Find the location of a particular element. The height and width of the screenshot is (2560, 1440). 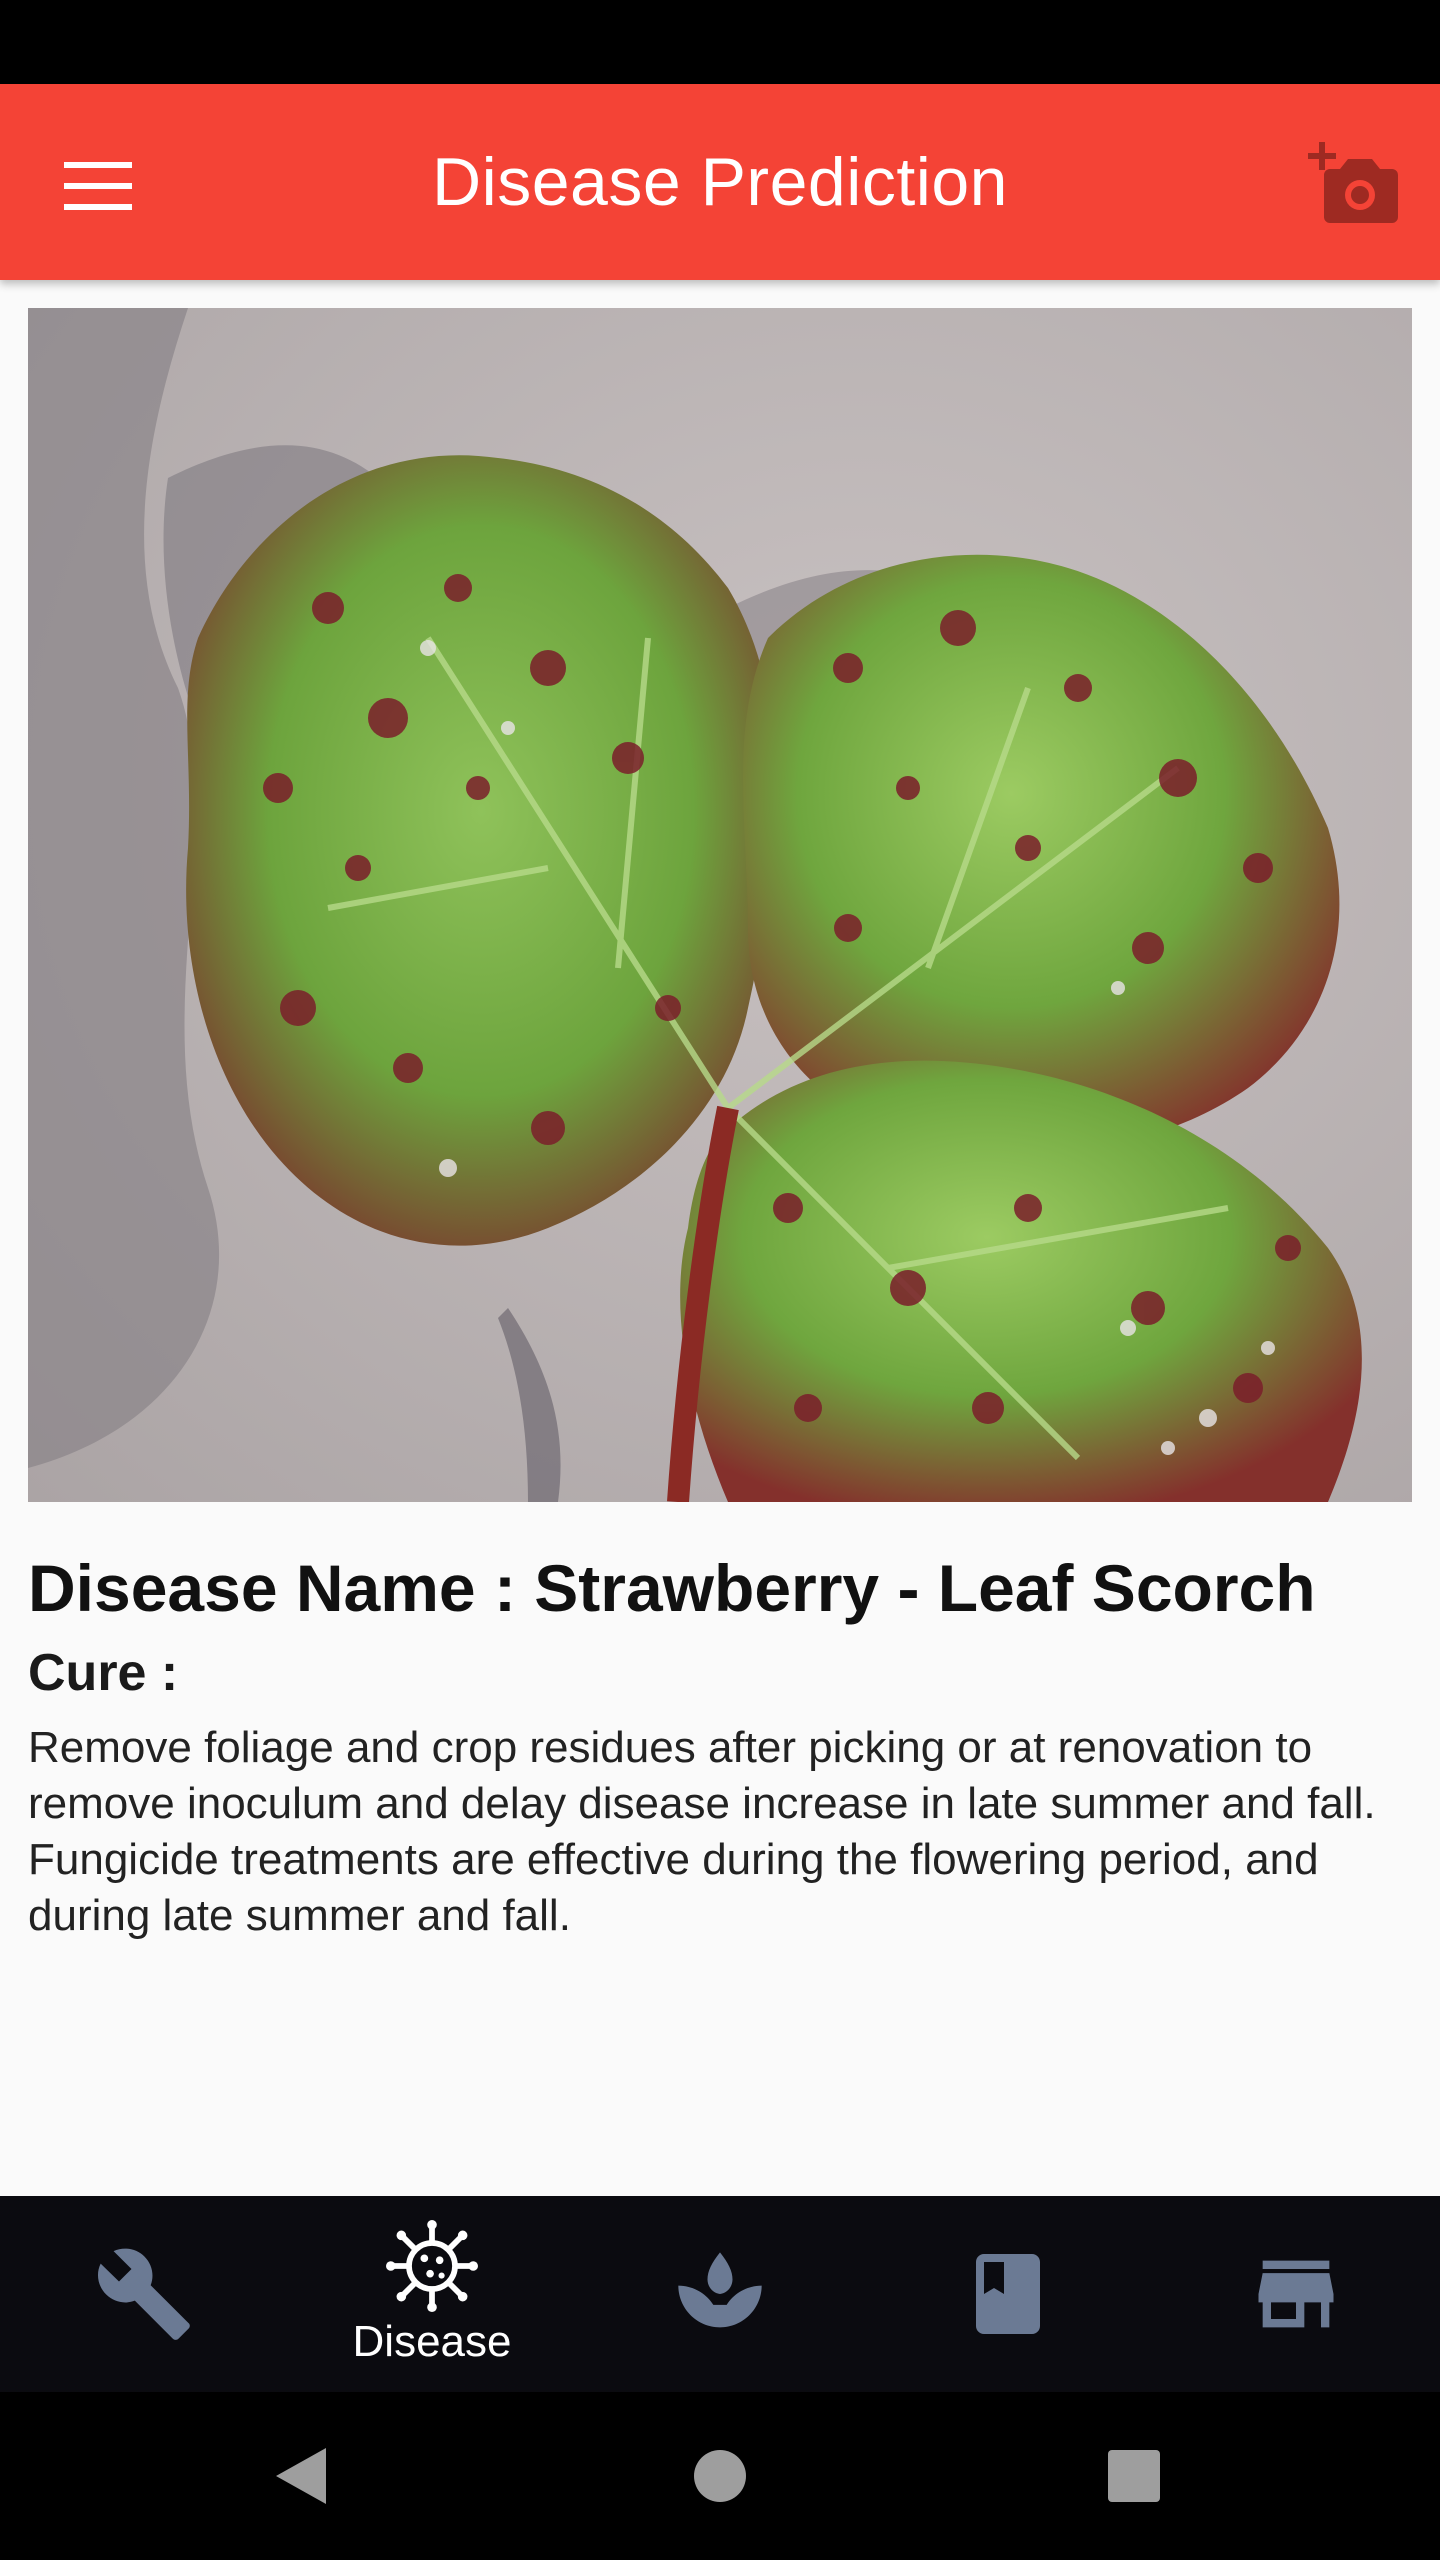

home-icon is located at coordinates (720, 2476).